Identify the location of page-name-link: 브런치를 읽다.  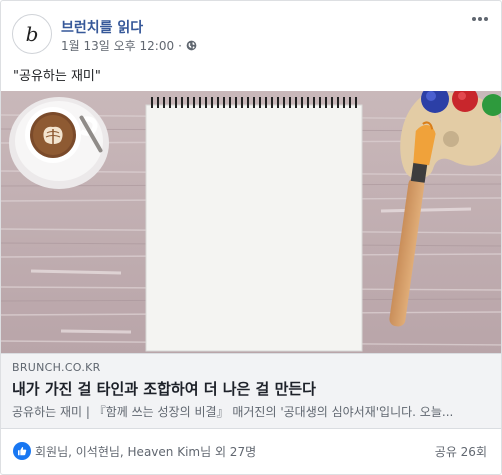
(102, 27).